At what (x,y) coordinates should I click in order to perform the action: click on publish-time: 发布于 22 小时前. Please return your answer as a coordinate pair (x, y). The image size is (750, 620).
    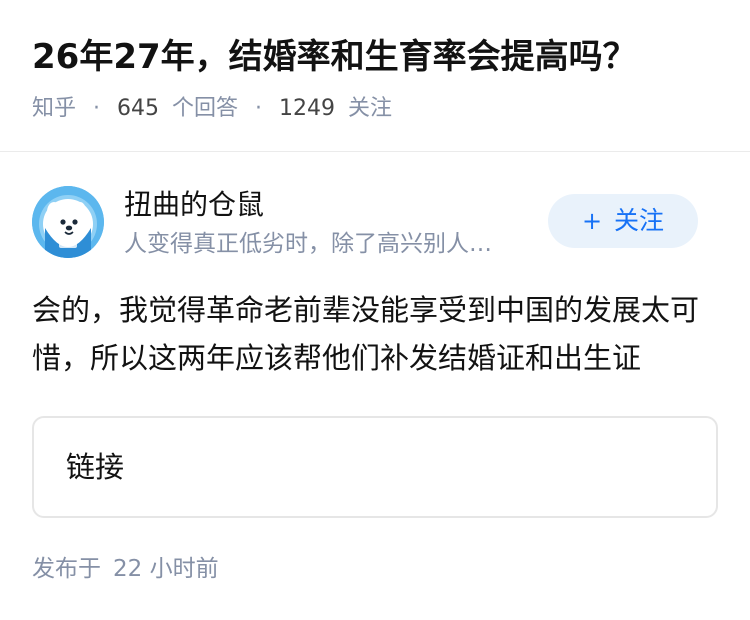
    Looking at the image, I should click on (125, 569).